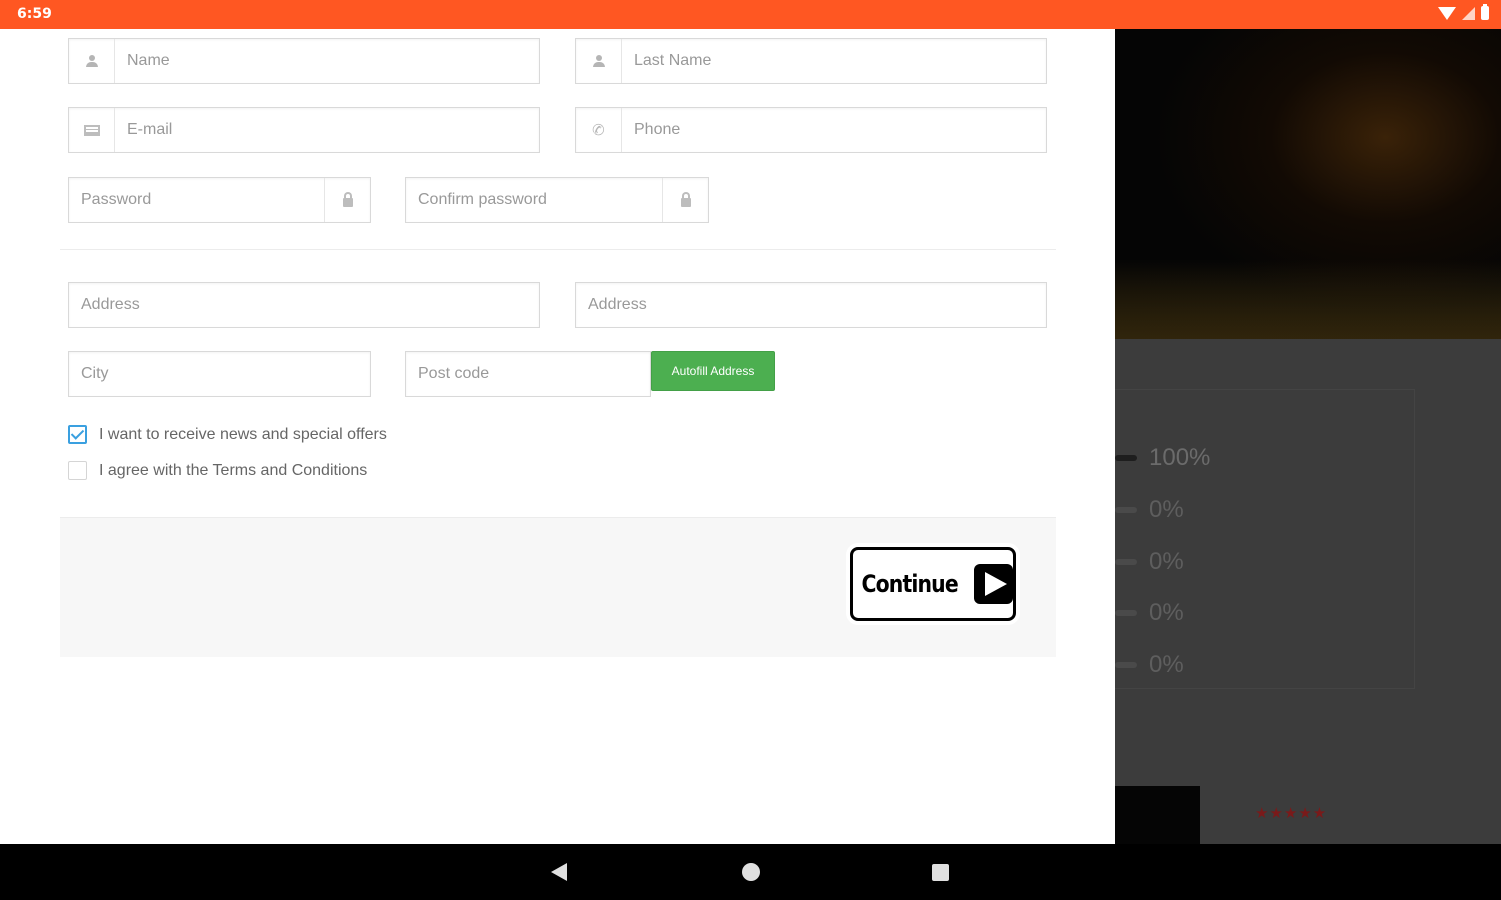 This screenshot has height=900, width=1501. What do you see at coordinates (534, 200) in the screenshot?
I see `confirm-password-input` at bounding box center [534, 200].